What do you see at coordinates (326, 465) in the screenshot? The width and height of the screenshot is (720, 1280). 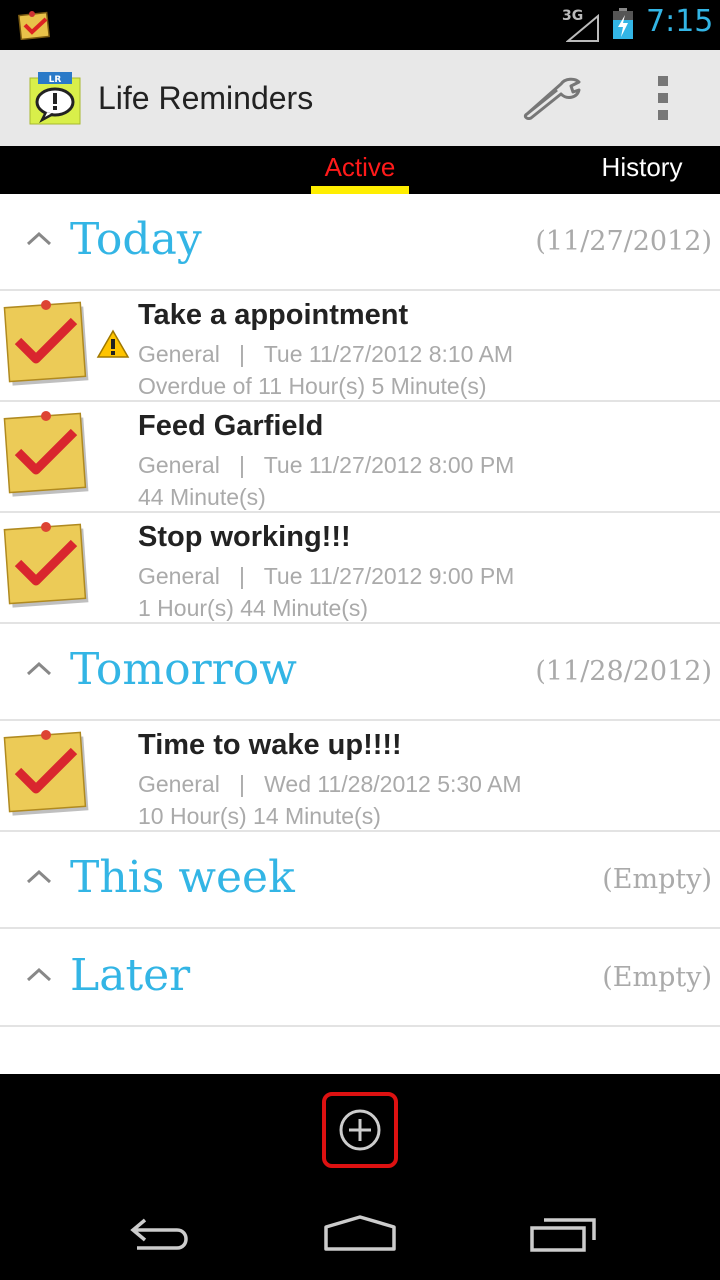 I see `reminder-meta: General | Tue 11/27/2012 8:00 PM` at bounding box center [326, 465].